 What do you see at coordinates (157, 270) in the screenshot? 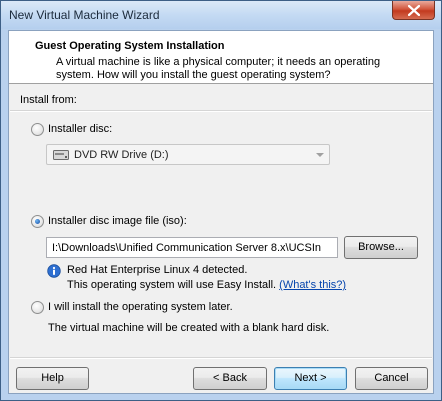
I see `os-detected-text: Red Hat Enterprise Linux 4 detected.` at bounding box center [157, 270].